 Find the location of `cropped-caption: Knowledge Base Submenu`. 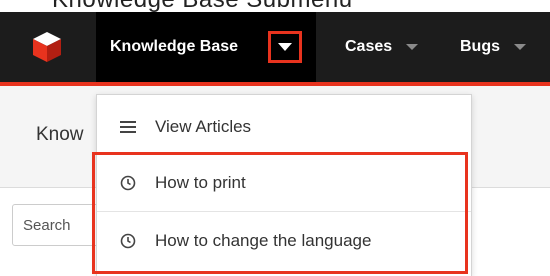

cropped-caption: Knowledge Base Submenu is located at coordinates (275, 6).